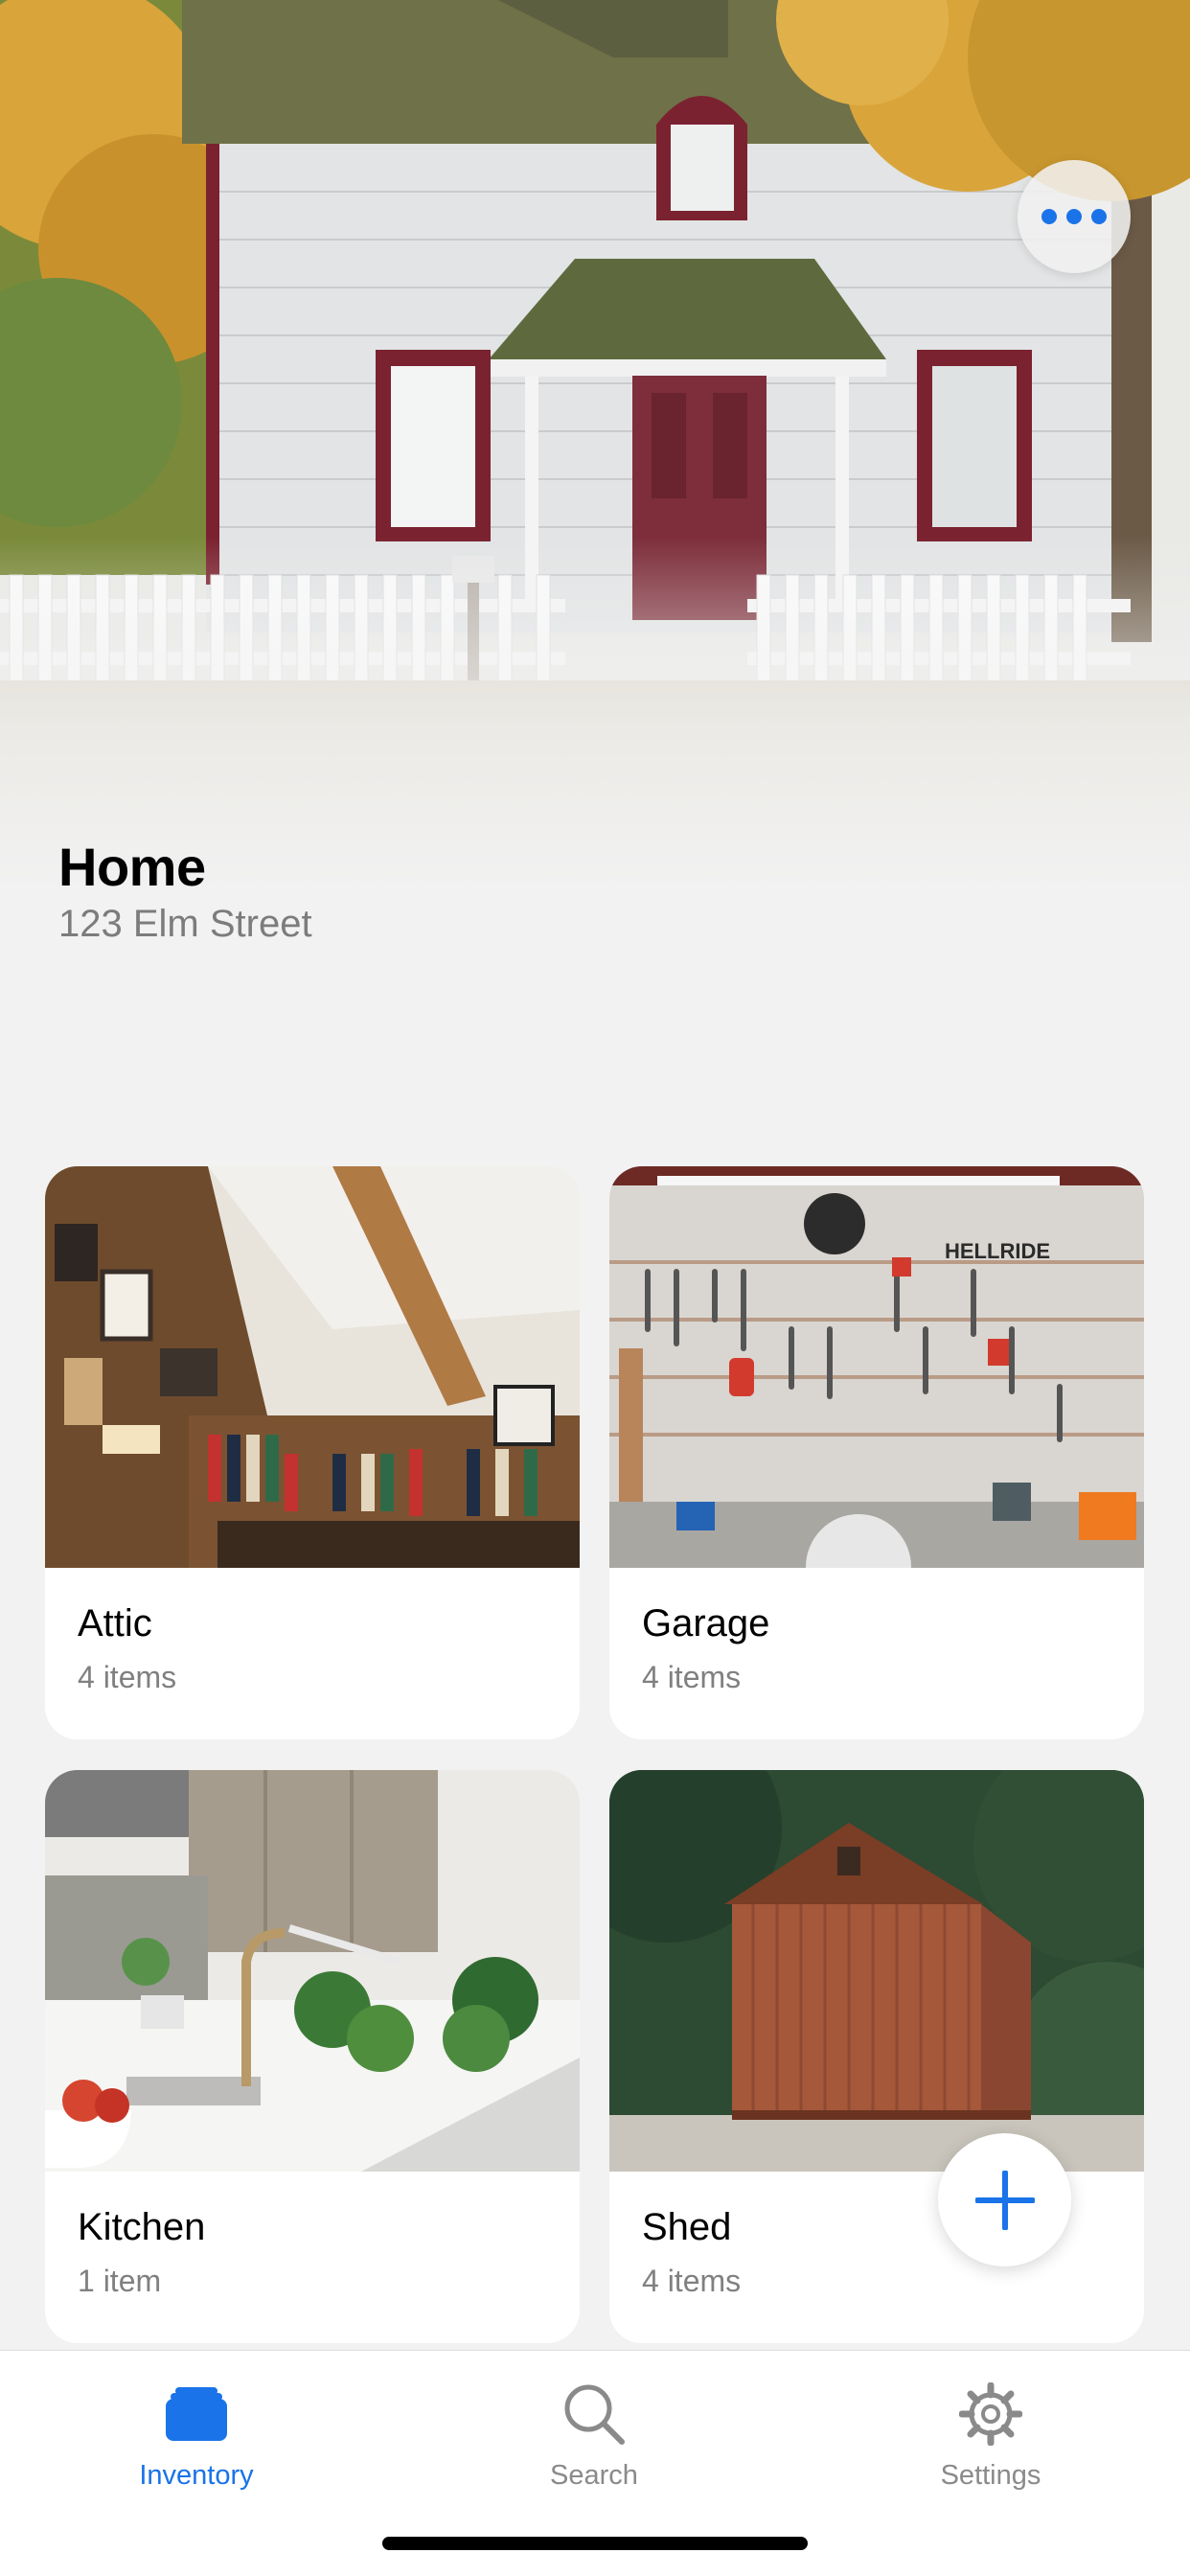  I want to click on card-item-count: 1 item, so click(120, 2281).